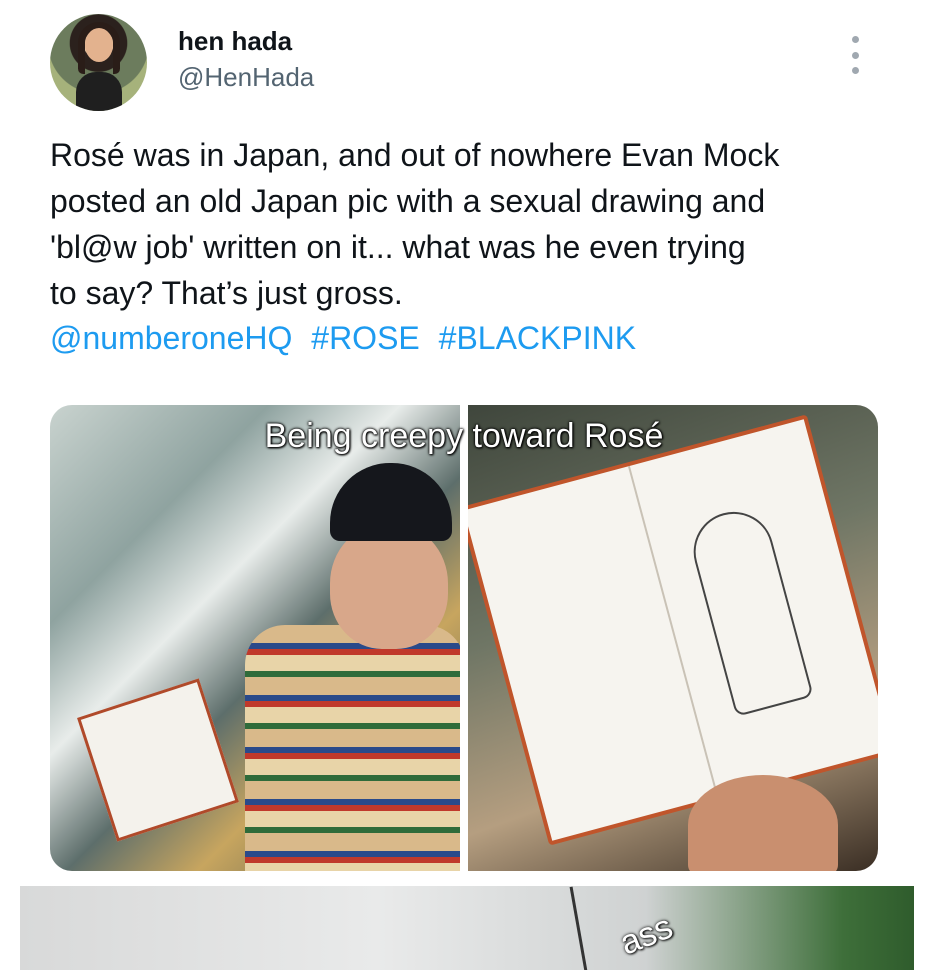 This screenshot has width=934, height=970. Describe the element at coordinates (246, 77) in the screenshot. I see `user-handle: @HenHada` at that location.